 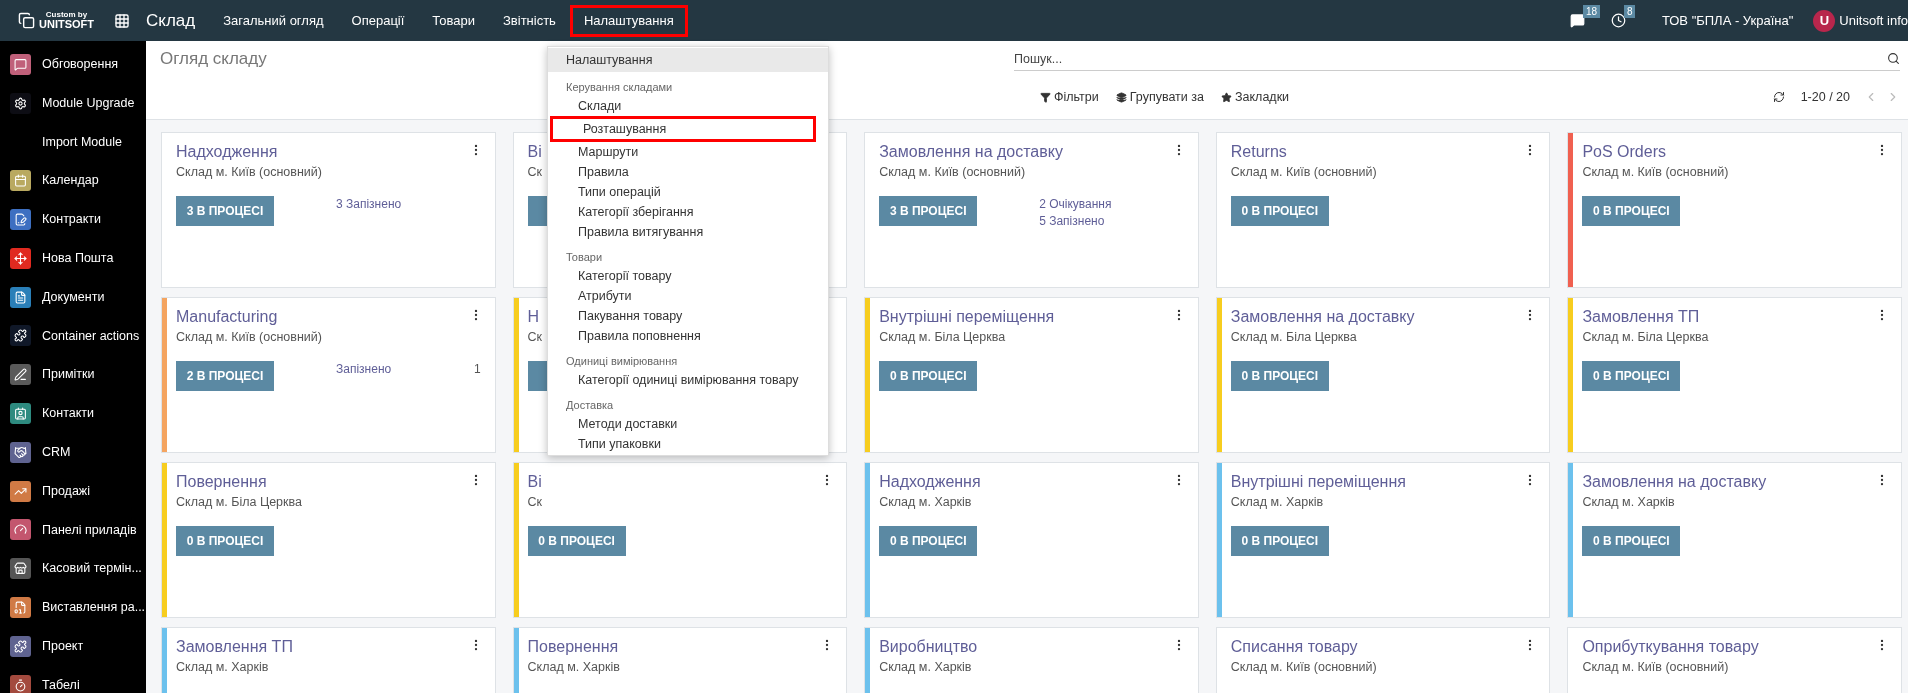 I want to click on sidebar-item: Документи, so click(x=73, y=297).